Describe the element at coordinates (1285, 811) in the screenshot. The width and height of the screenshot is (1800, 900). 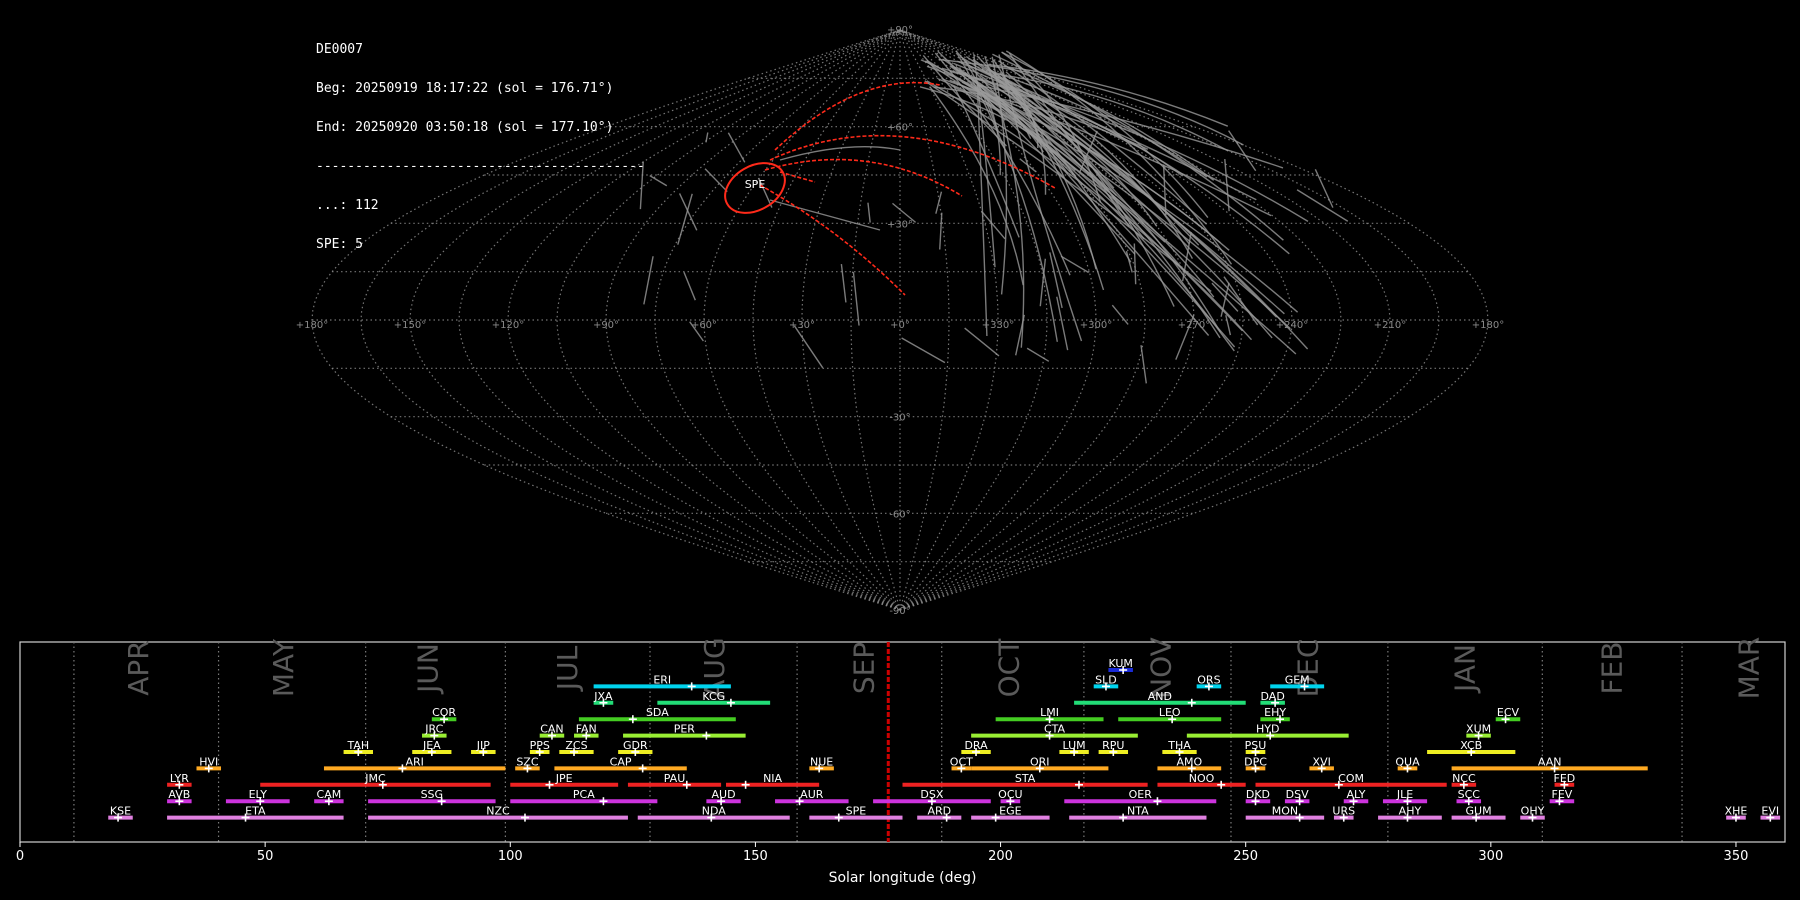
I see `shower-code-label: MON` at that location.